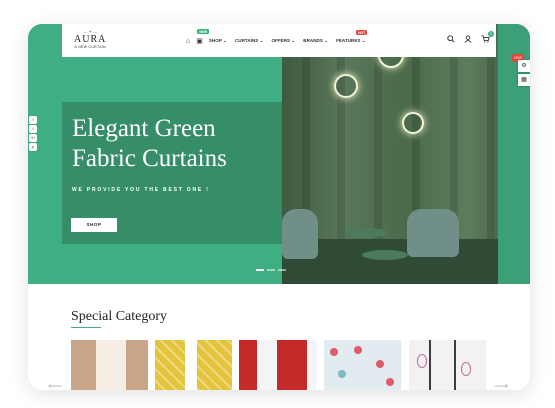  I want to click on section-heading: Special Category, so click(119, 316).